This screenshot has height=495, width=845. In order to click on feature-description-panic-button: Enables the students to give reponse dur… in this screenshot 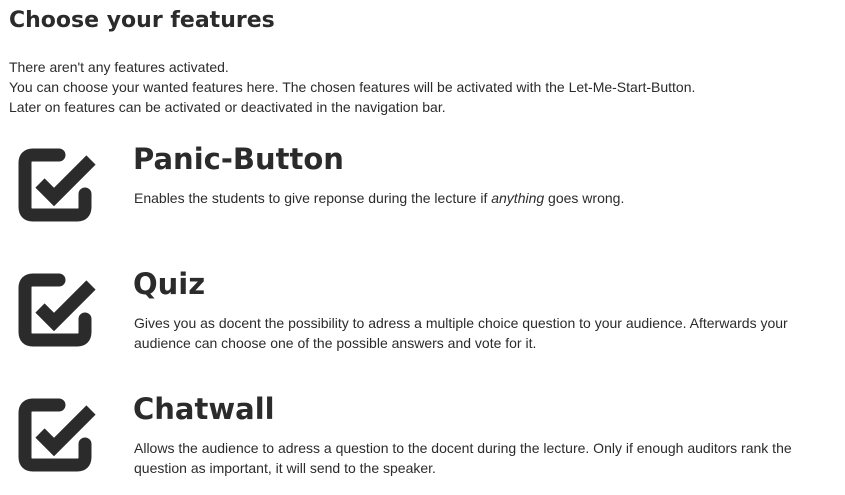, I will do `click(484, 198)`.